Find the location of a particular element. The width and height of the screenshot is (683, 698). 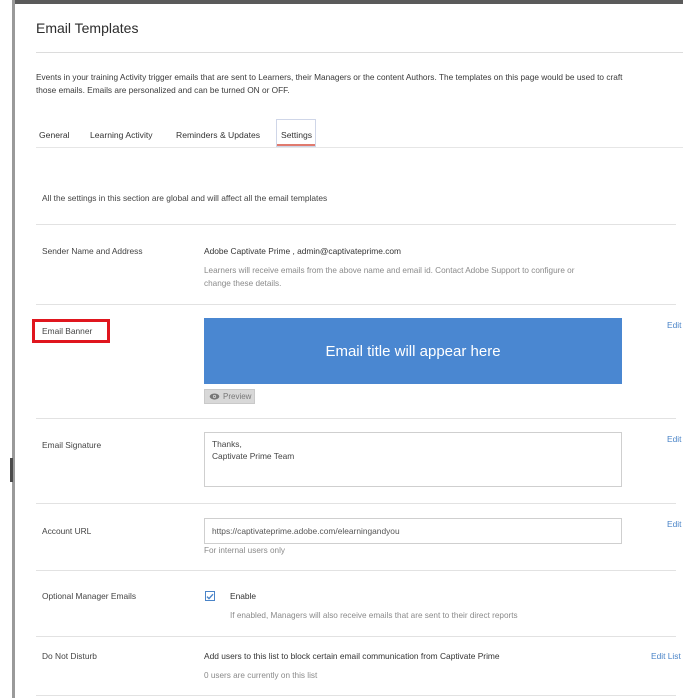

eye-icon is located at coordinates (214, 396).